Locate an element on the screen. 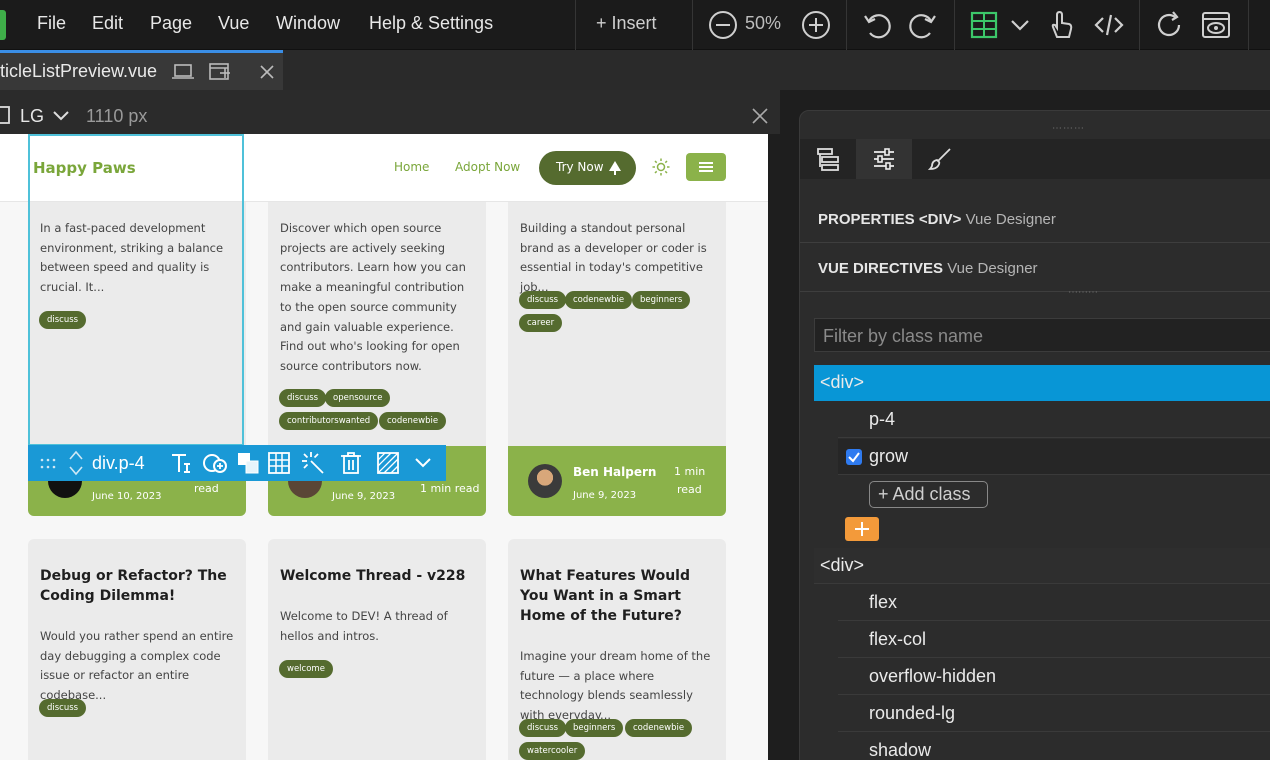 This screenshot has height=760, width=1270. sliders-icon is located at coordinates (884, 159).